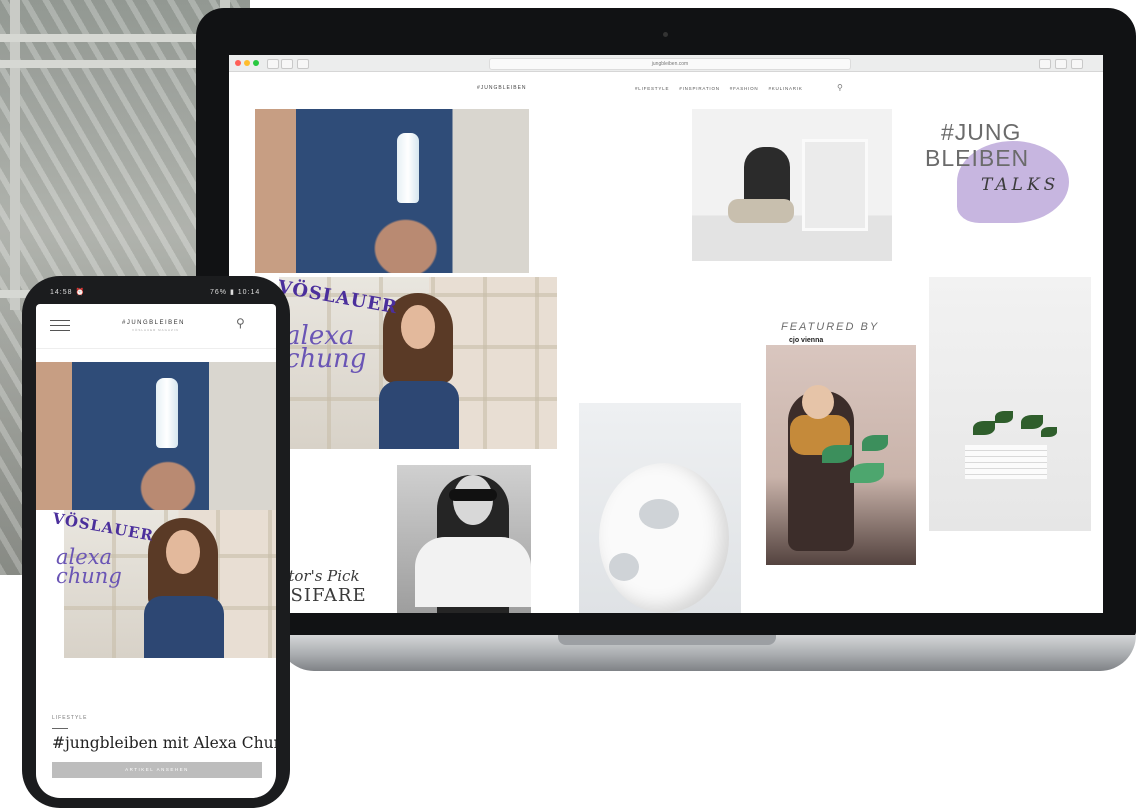  Describe the element at coordinates (1020, 185) in the screenshot. I see `talks-script: TALKS` at that location.